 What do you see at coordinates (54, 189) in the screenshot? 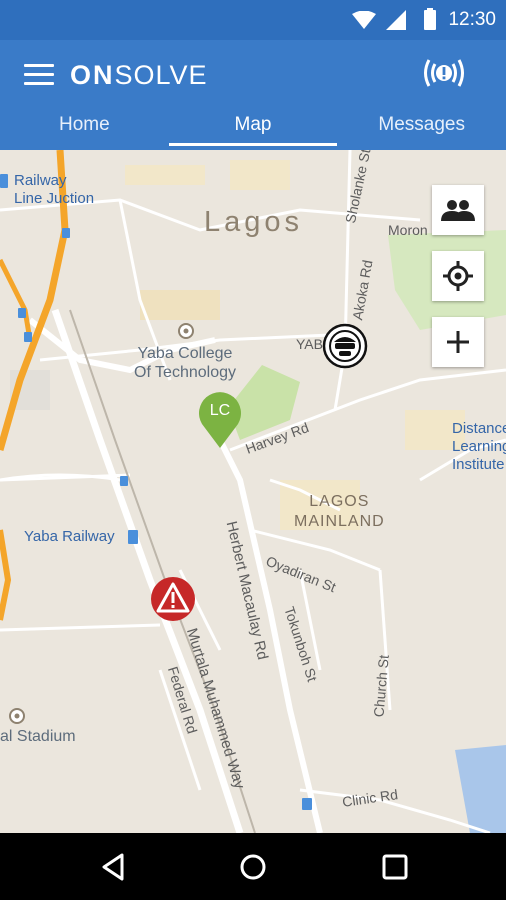
I see `label-railway-junction: Railway Line Juction` at bounding box center [54, 189].